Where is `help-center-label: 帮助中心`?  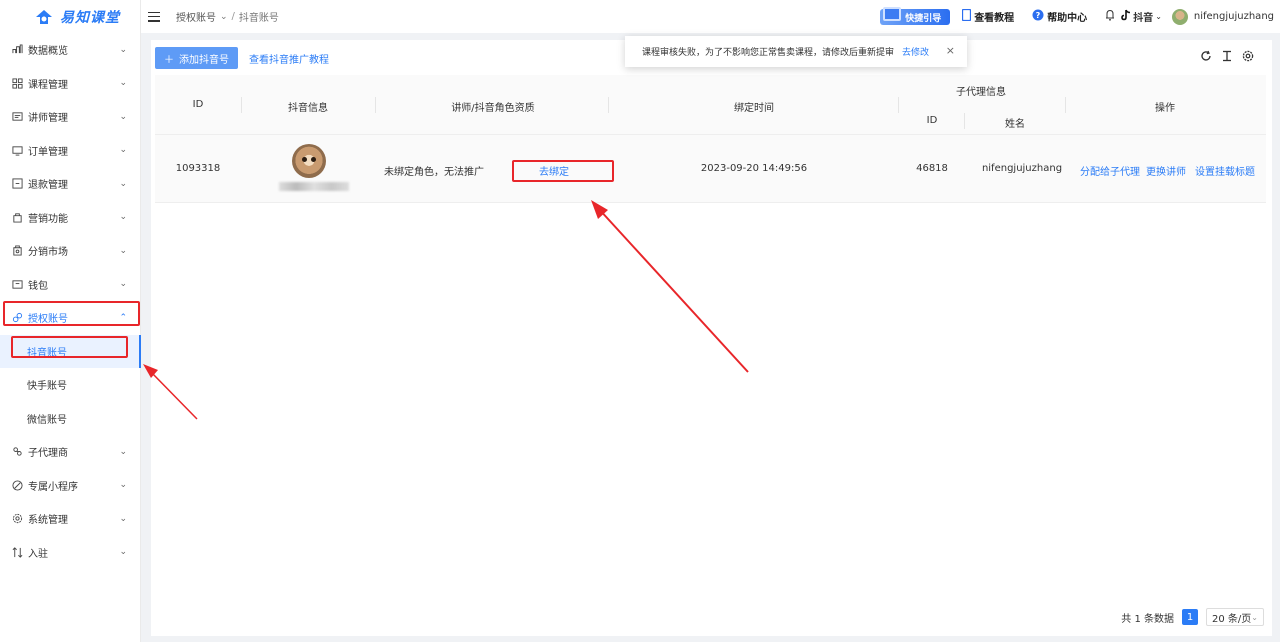 help-center-label: 帮助中心 is located at coordinates (1067, 18).